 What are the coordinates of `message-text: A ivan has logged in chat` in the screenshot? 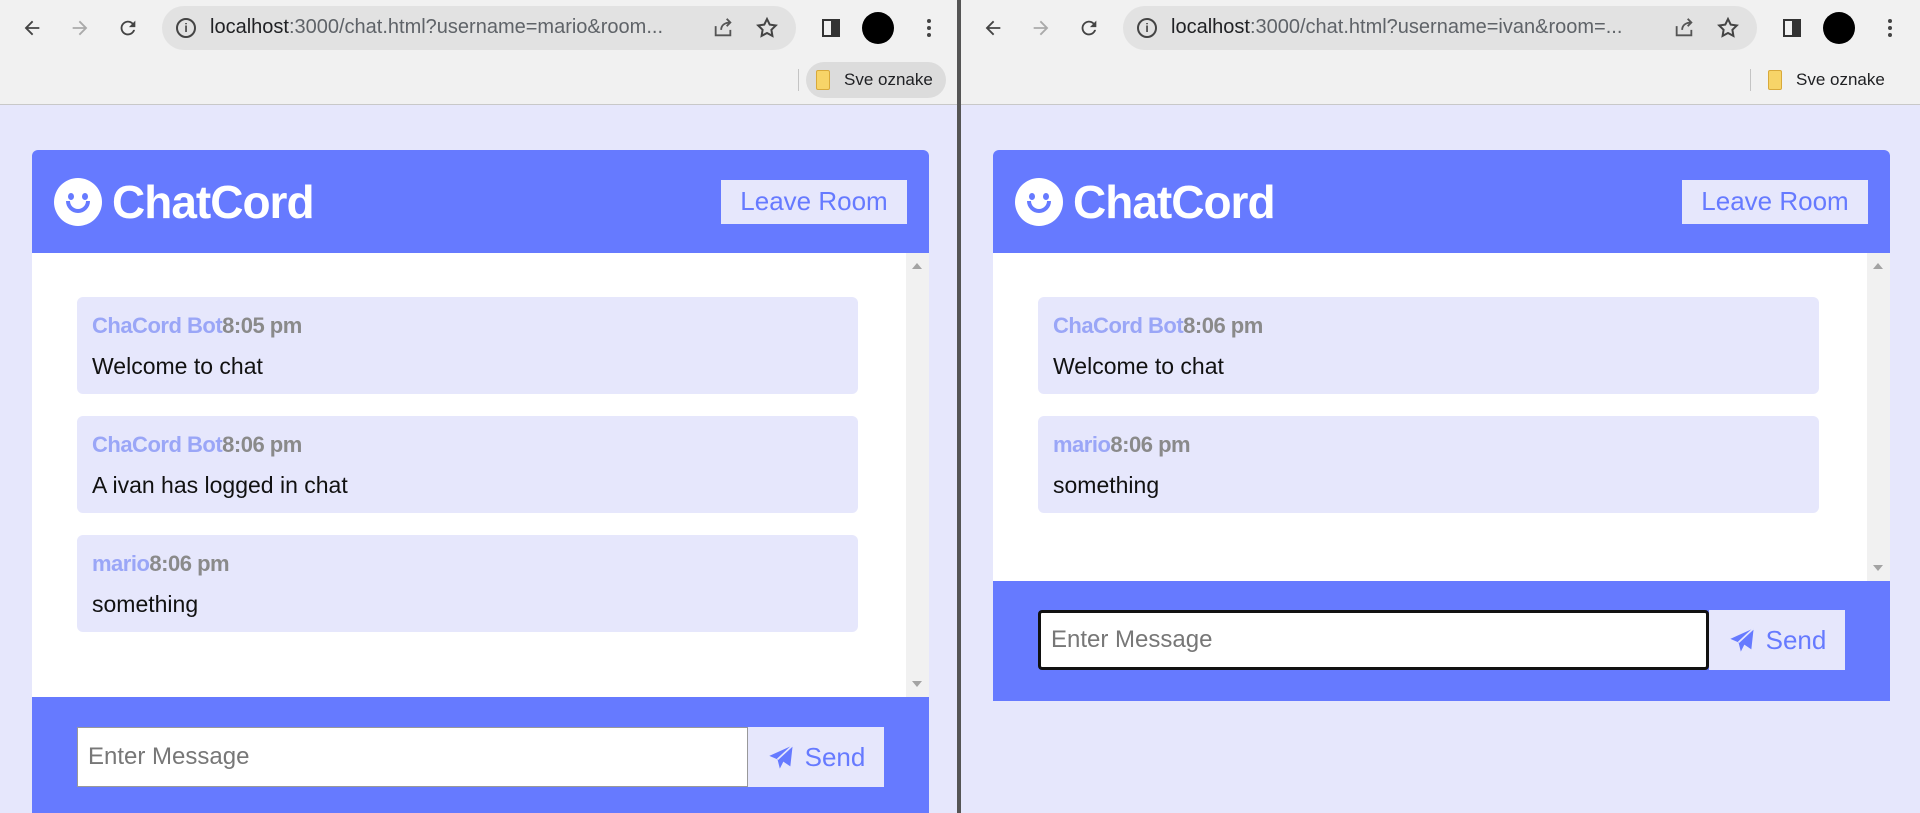 It's located at (220, 485).